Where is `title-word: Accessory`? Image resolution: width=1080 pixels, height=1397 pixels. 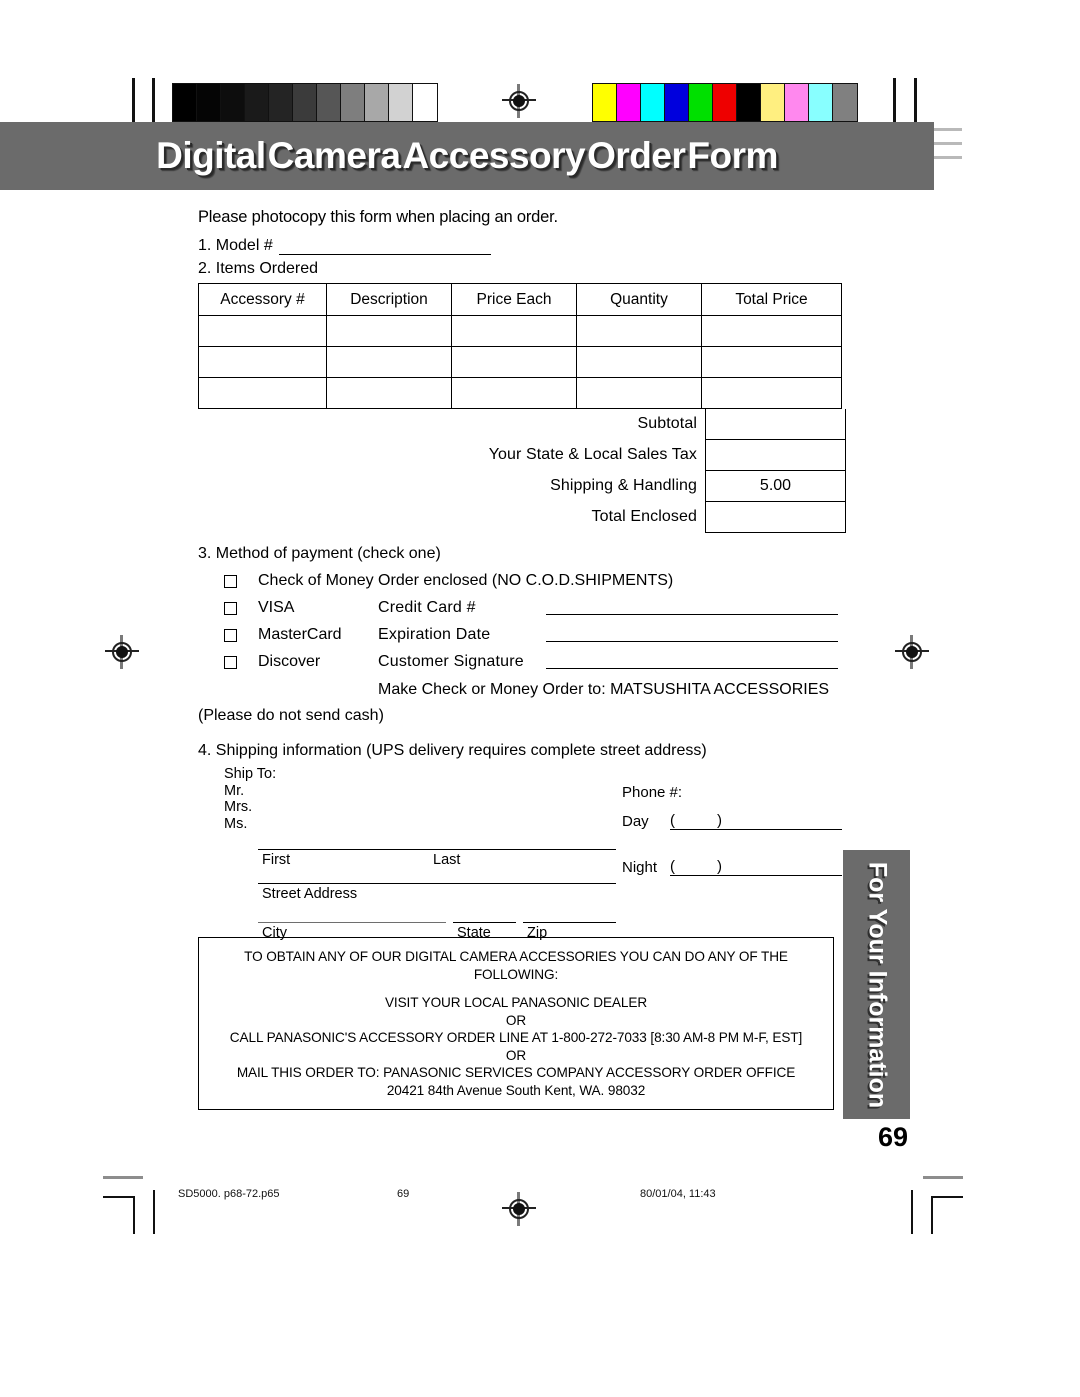 title-word: Accessory is located at coordinates (494, 155).